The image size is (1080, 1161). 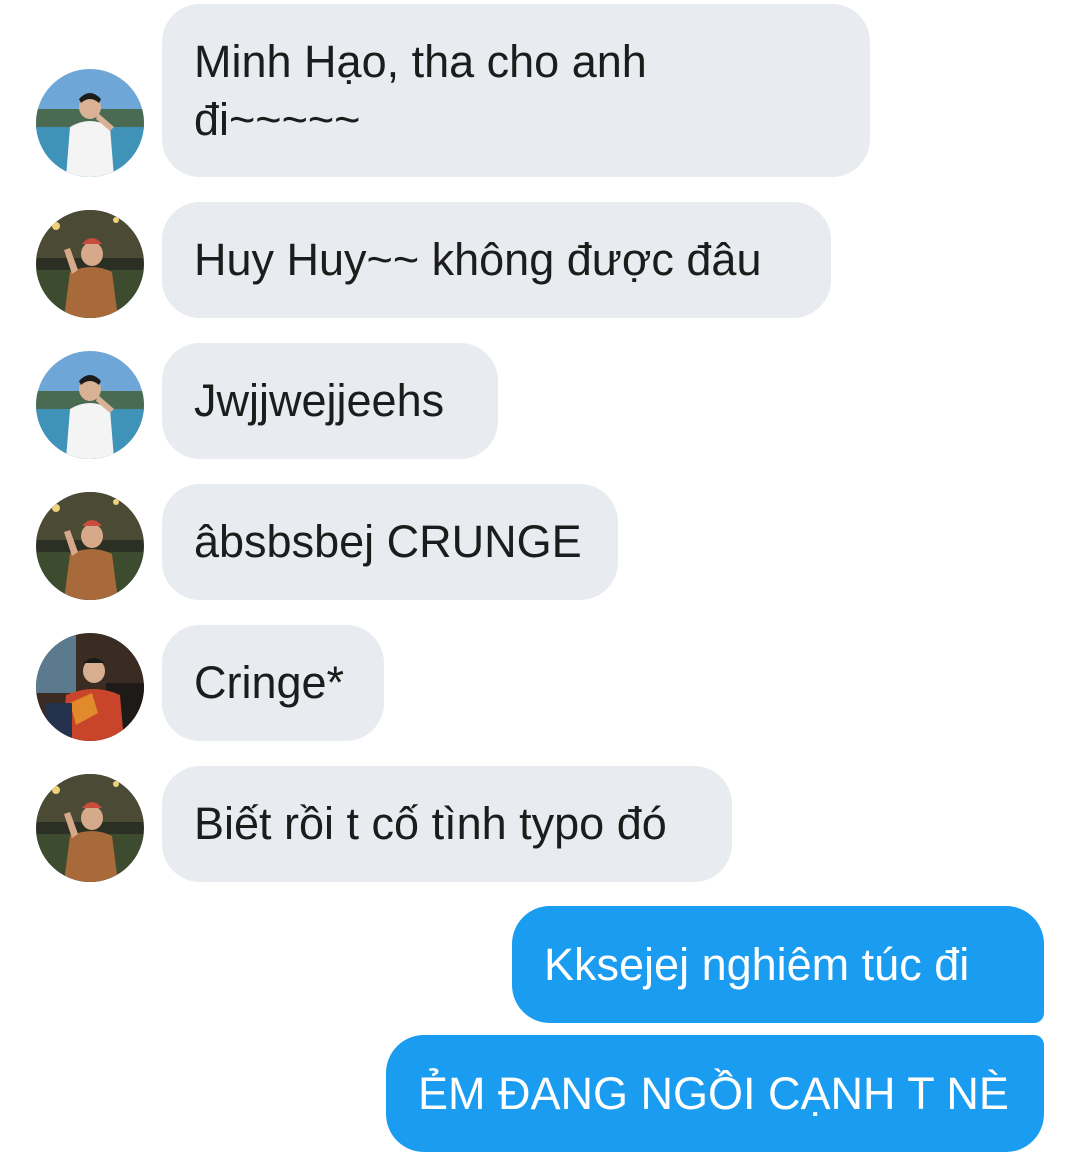 What do you see at coordinates (319, 400) in the screenshot?
I see `message-text: Jwjjwejjeehs` at bounding box center [319, 400].